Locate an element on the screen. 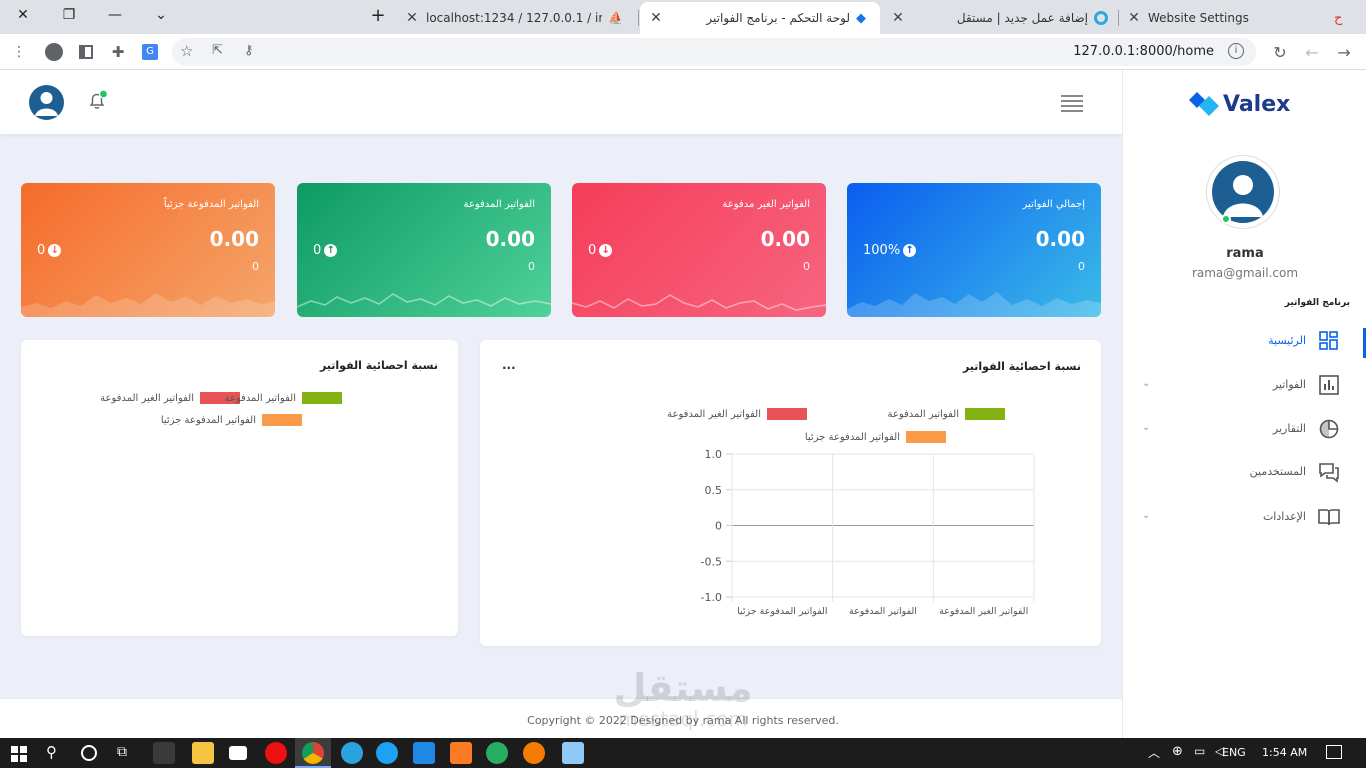  profile-icon is located at coordinates (54, 52).